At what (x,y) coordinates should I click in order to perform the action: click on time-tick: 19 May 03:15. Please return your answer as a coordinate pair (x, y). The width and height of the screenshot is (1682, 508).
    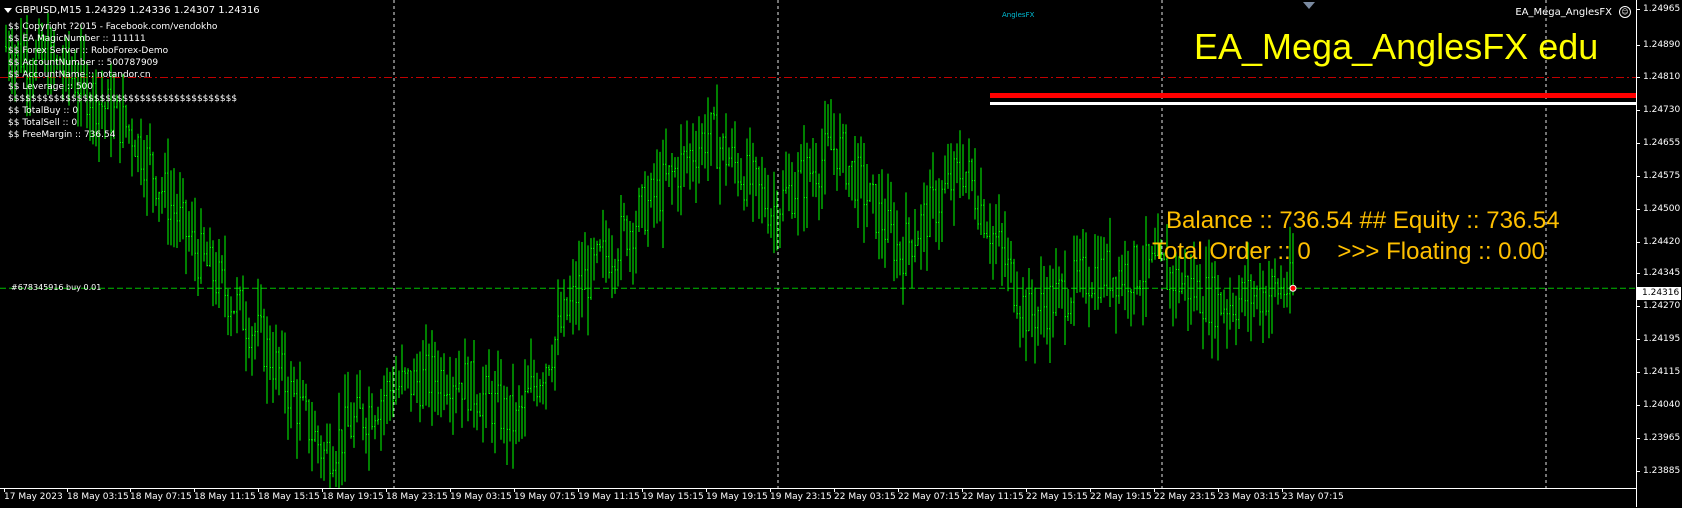
    Looking at the image, I should click on (481, 495).